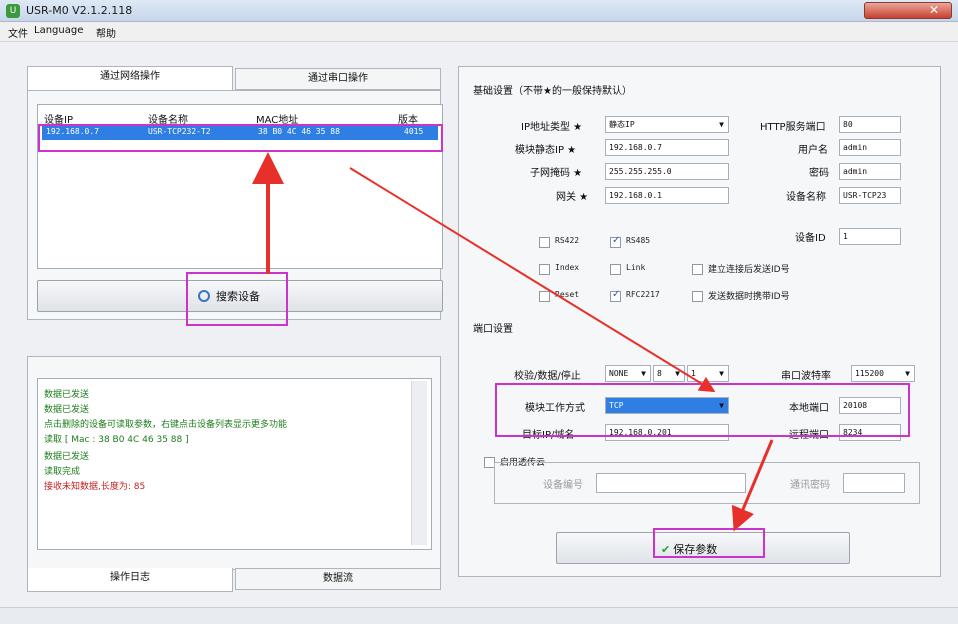 This screenshot has height=624, width=958. I want to click on arrow-to-port-settings, so click(532, 280).